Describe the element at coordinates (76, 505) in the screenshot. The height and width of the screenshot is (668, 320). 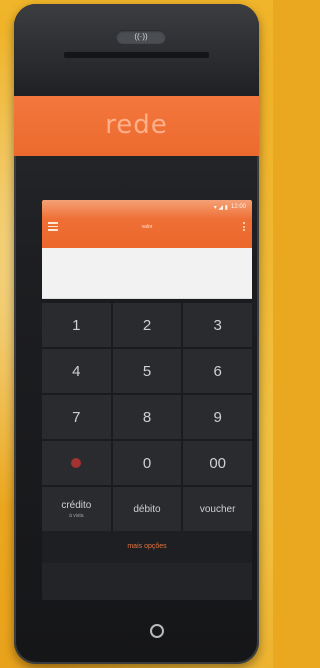
I see `credit-label: crédito` at that location.